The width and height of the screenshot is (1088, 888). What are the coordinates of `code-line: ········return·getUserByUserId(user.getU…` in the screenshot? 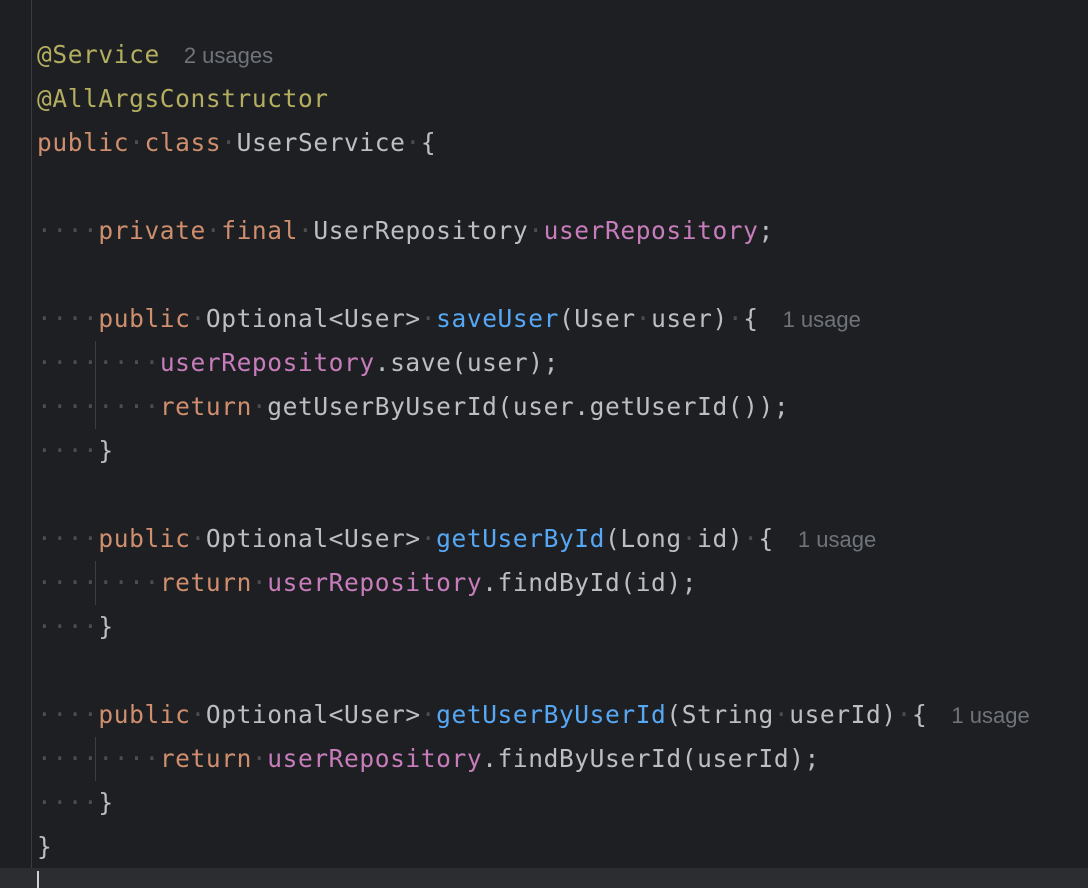 It's located at (533, 407).